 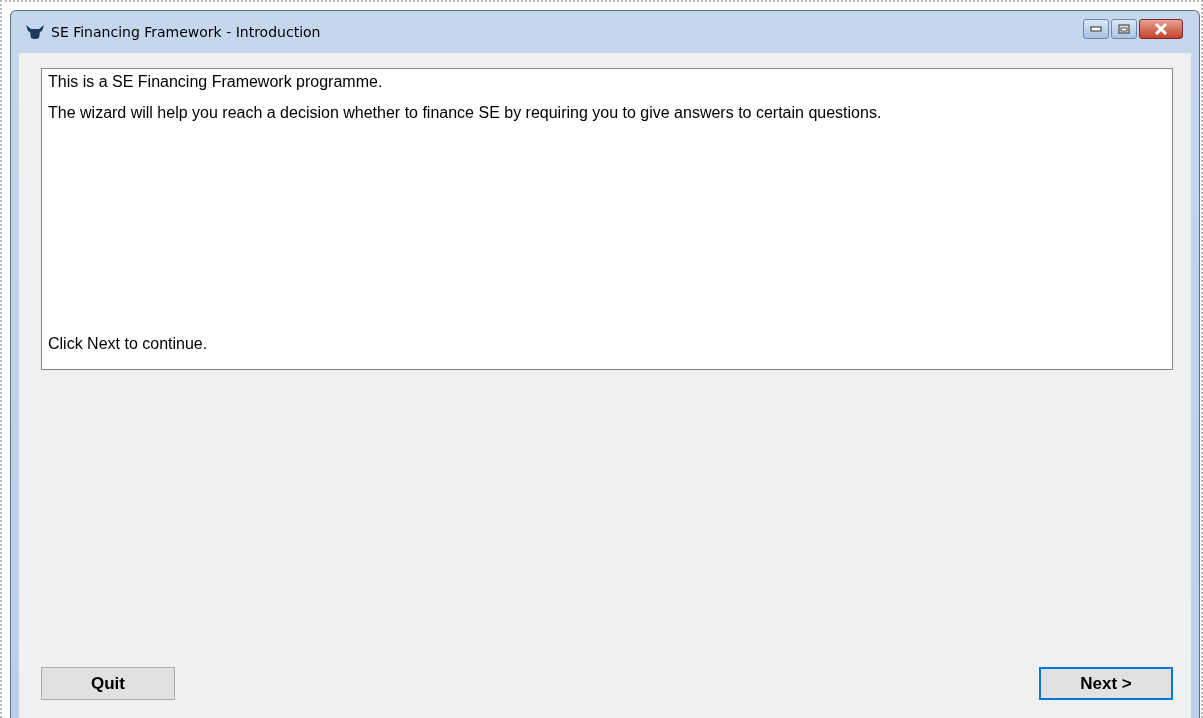 I want to click on restore-icon, so click(x=1124, y=29).